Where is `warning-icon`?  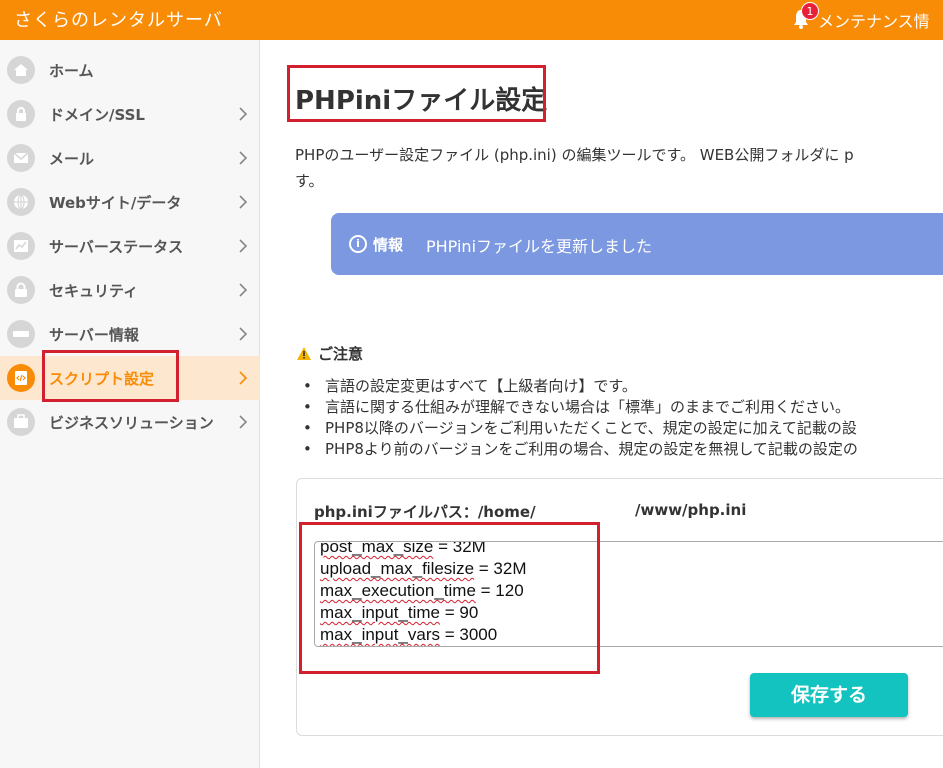
warning-icon is located at coordinates (304, 353).